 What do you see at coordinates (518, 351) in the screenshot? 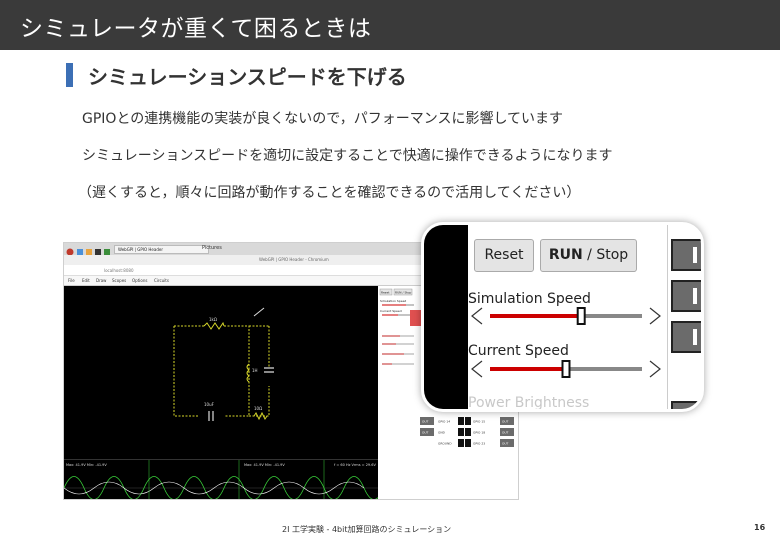
I see `current-speed-label: Current Speed` at bounding box center [518, 351].